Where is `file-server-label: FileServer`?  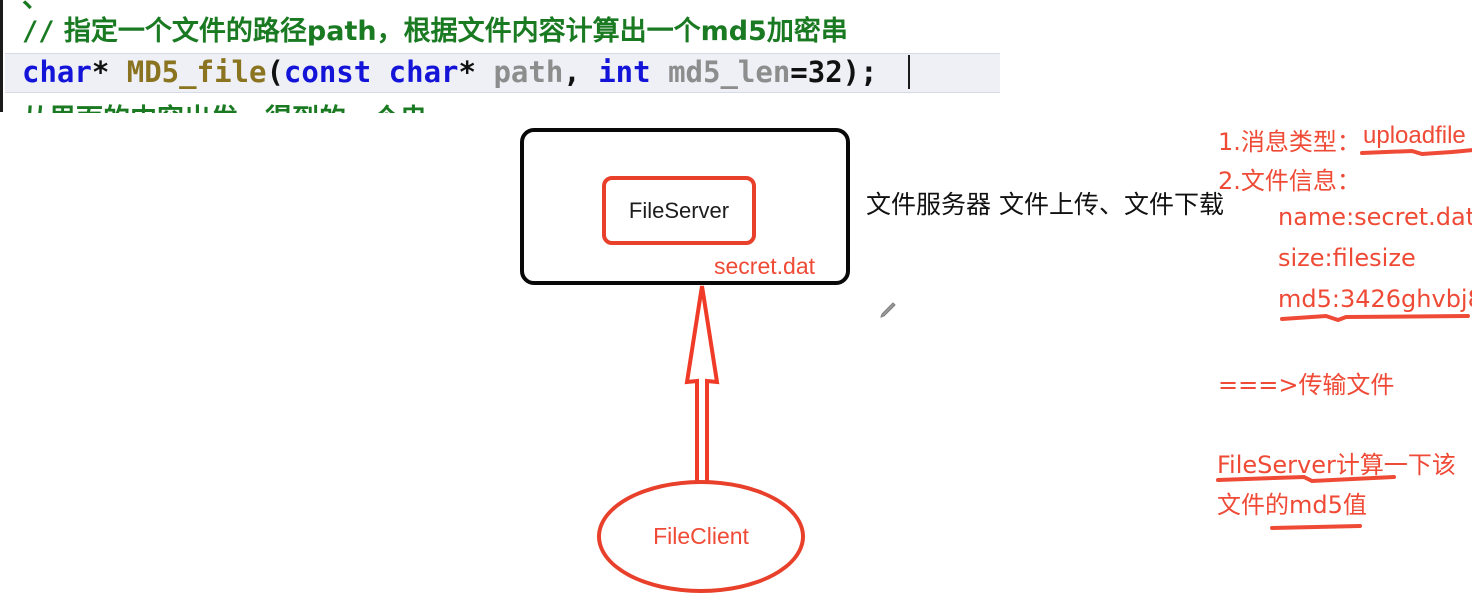 file-server-label: FileServer is located at coordinates (679, 210).